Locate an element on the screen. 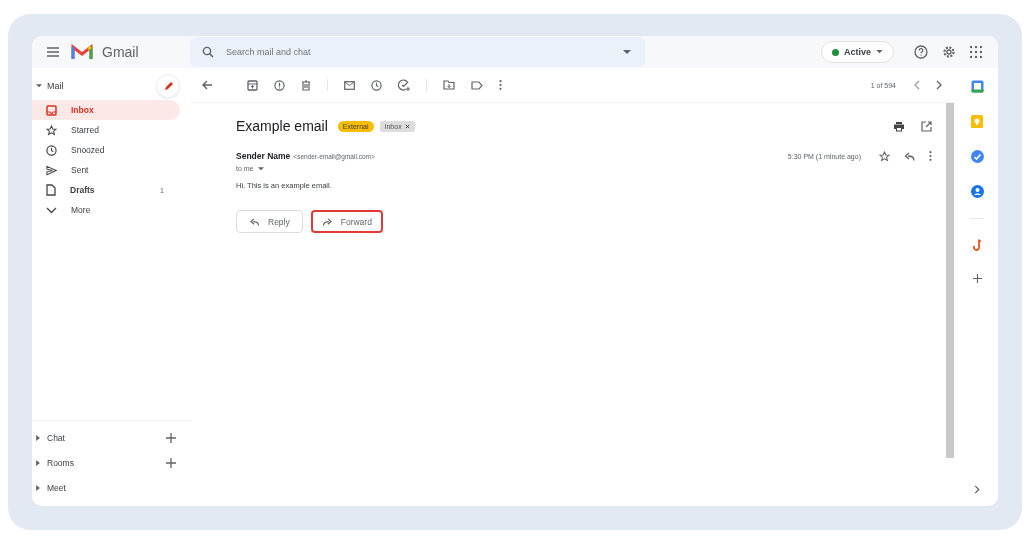 The width and height of the screenshot is (1030, 538). search-field: Search mail and chat is located at coordinates (418, 52).